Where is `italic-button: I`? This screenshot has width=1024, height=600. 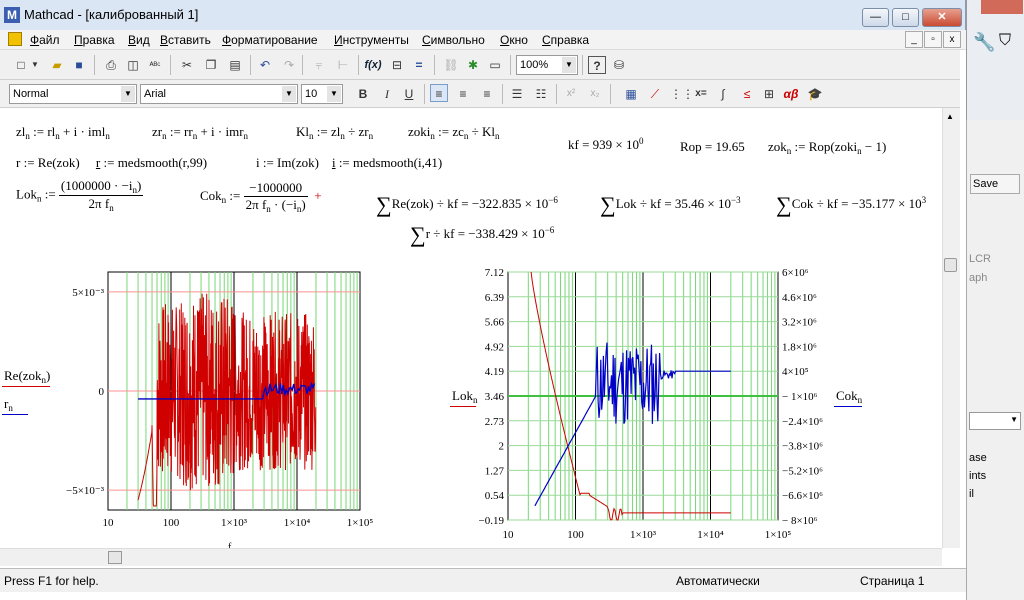 italic-button: I is located at coordinates (387, 94).